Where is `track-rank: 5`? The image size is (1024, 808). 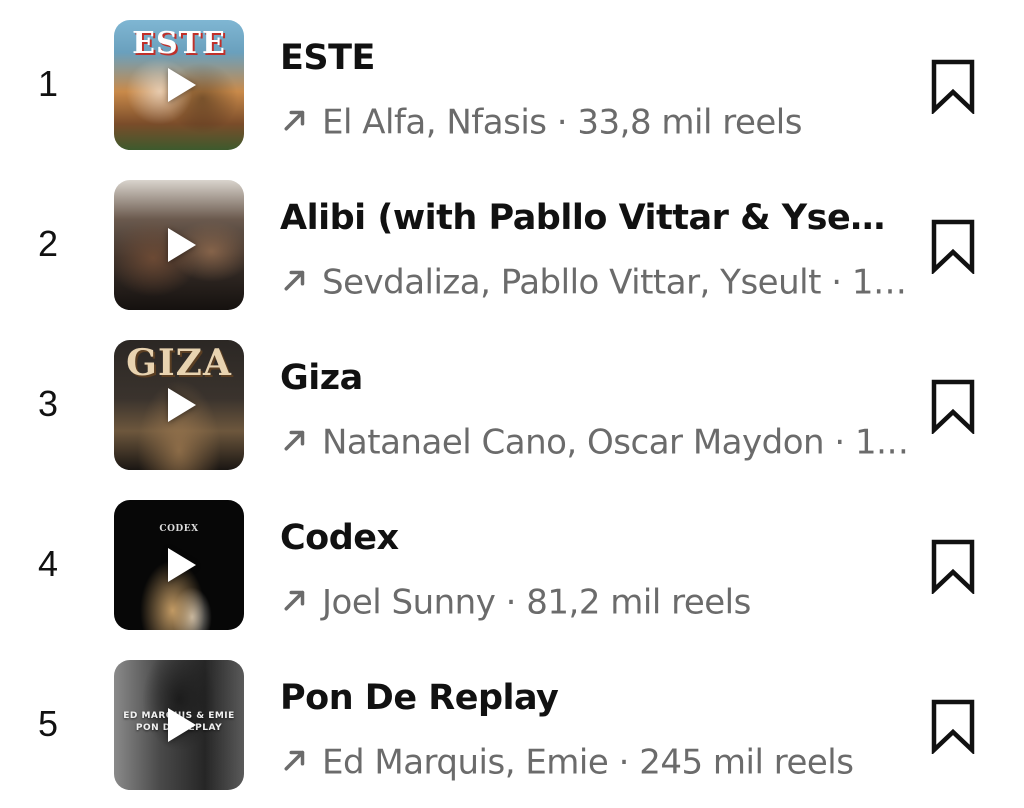 track-rank: 5 is located at coordinates (48, 723).